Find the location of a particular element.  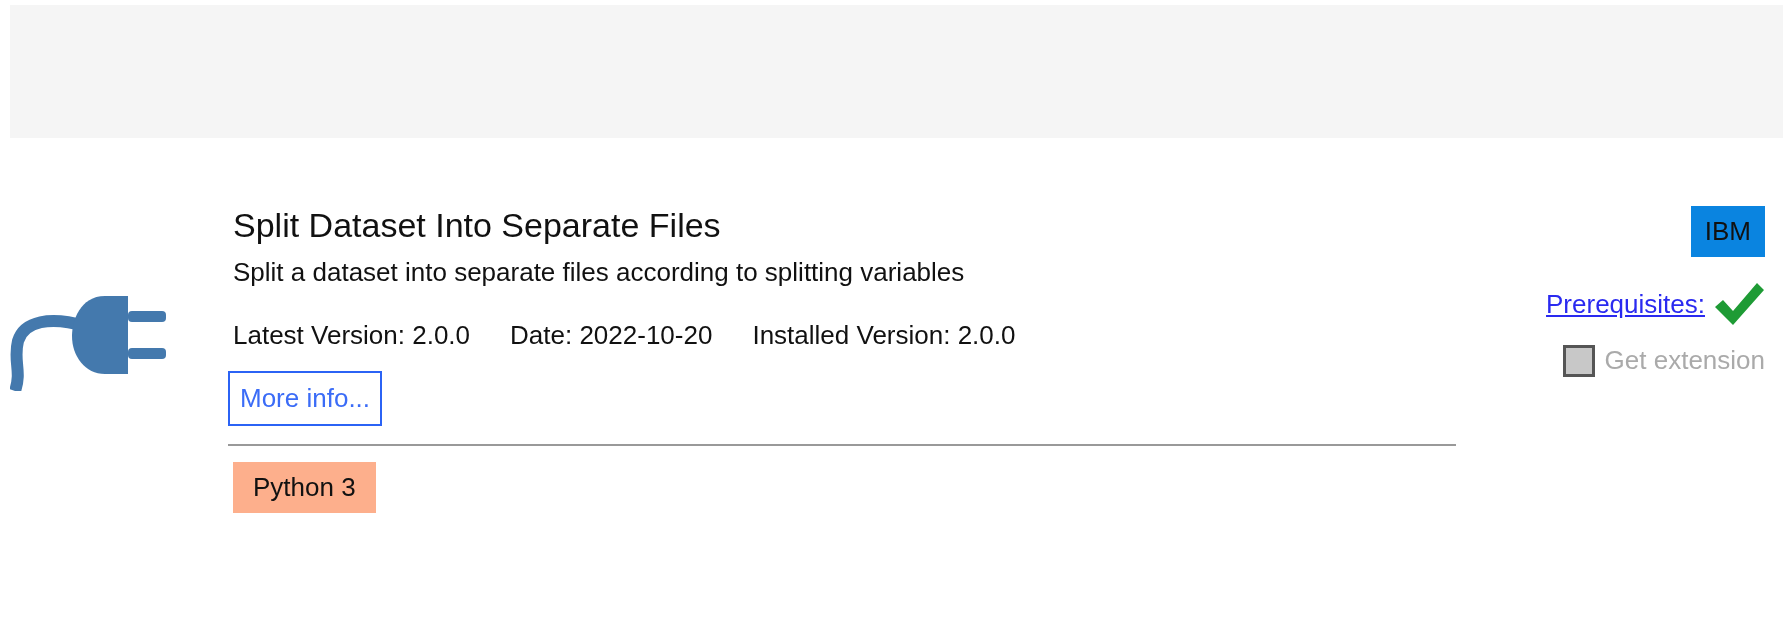

extension-description: Split a dataset into separate files according to splitting variables is located at coordinates (599, 272).